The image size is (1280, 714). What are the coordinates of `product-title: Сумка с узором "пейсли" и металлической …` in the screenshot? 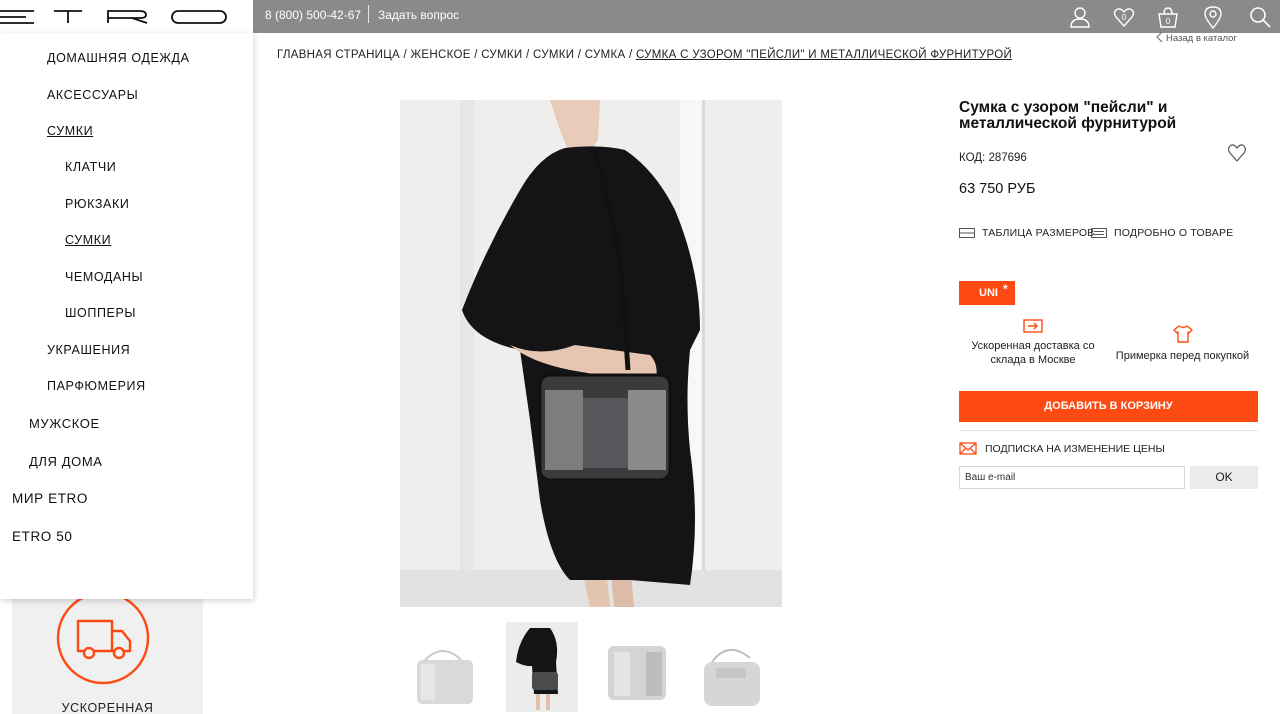 It's located at (1068, 115).